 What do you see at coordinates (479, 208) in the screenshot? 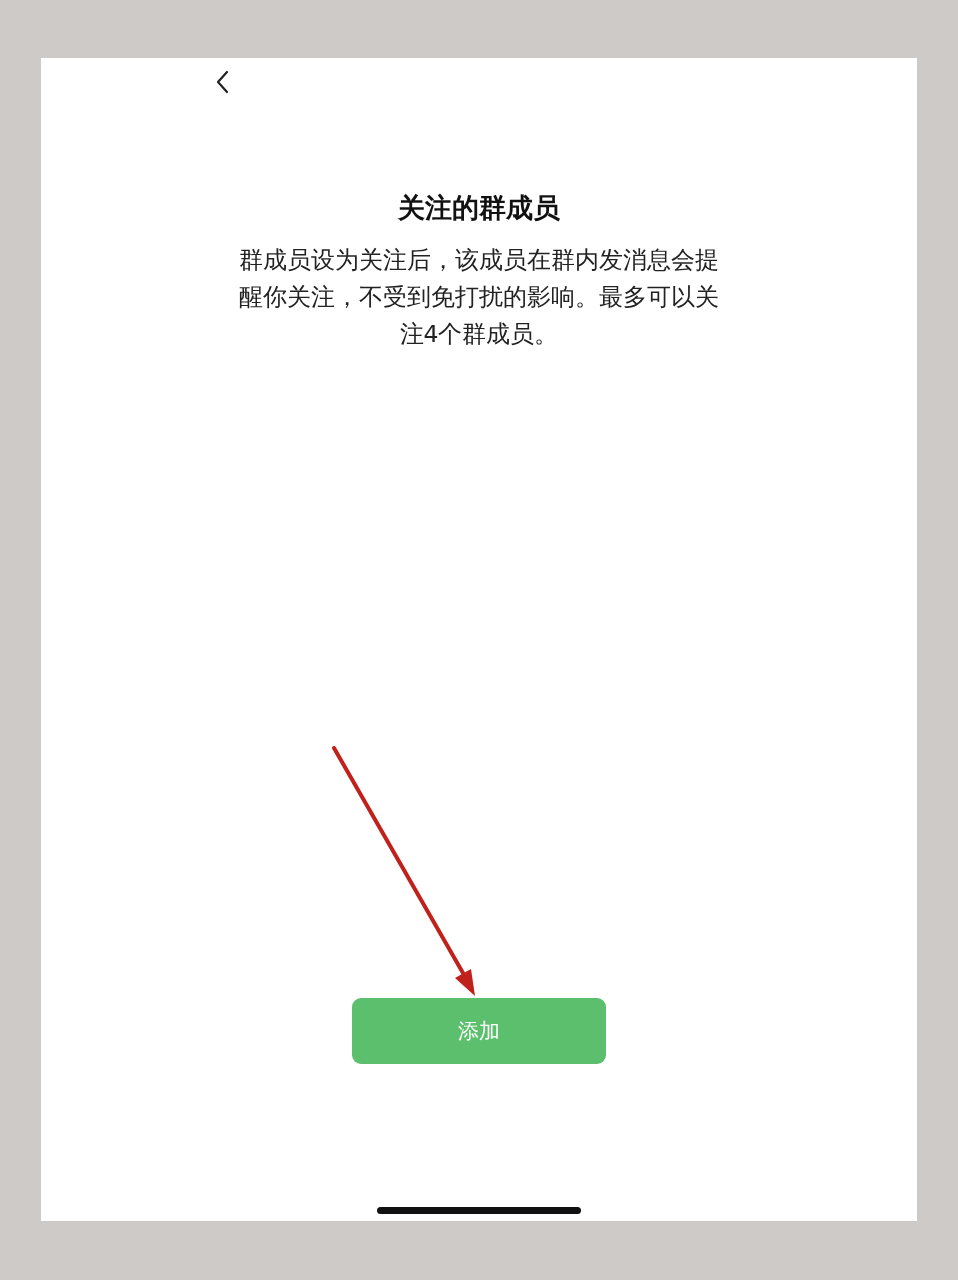
I see `page-title: 关注的群成员` at bounding box center [479, 208].